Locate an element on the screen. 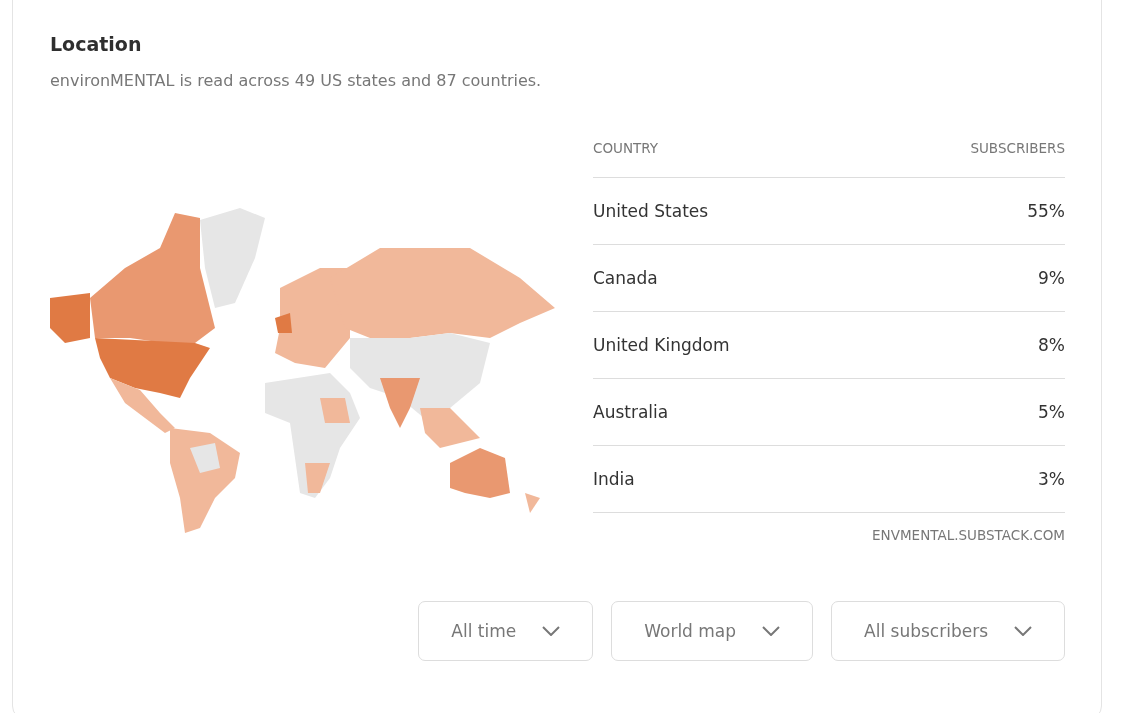 This screenshot has width=1124, height=713. subscriber-share: 55% is located at coordinates (1046, 211).